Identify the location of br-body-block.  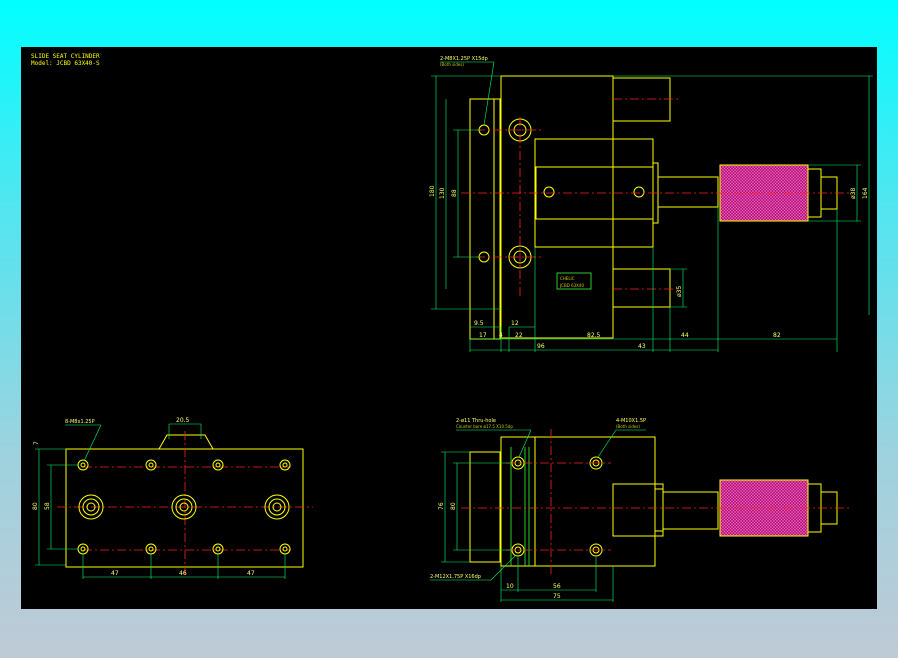
(578, 501).